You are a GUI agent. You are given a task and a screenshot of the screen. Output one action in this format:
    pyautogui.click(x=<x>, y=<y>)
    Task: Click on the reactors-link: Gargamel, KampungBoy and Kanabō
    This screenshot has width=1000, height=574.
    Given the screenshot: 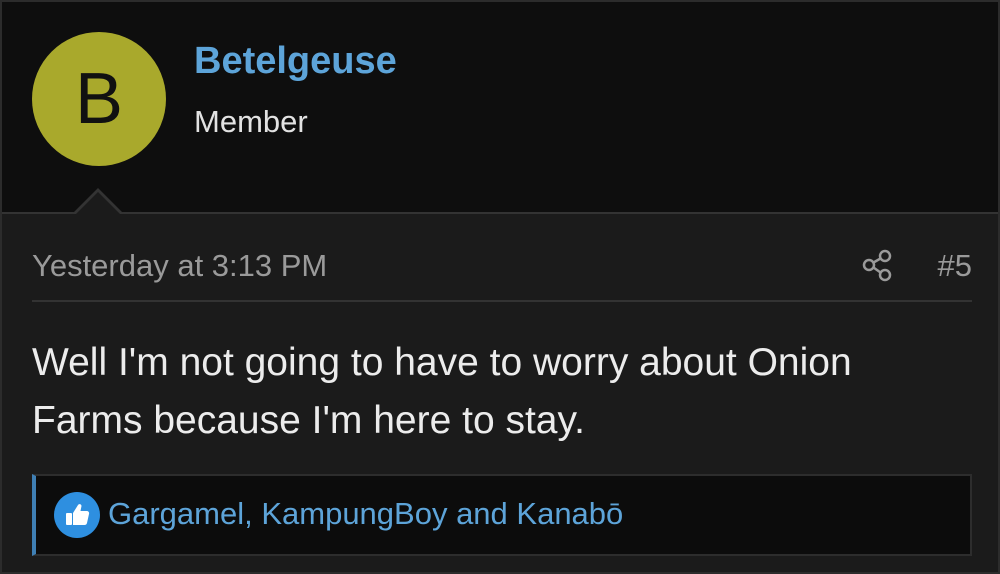 What is the action you would take?
    pyautogui.click(x=365, y=514)
    